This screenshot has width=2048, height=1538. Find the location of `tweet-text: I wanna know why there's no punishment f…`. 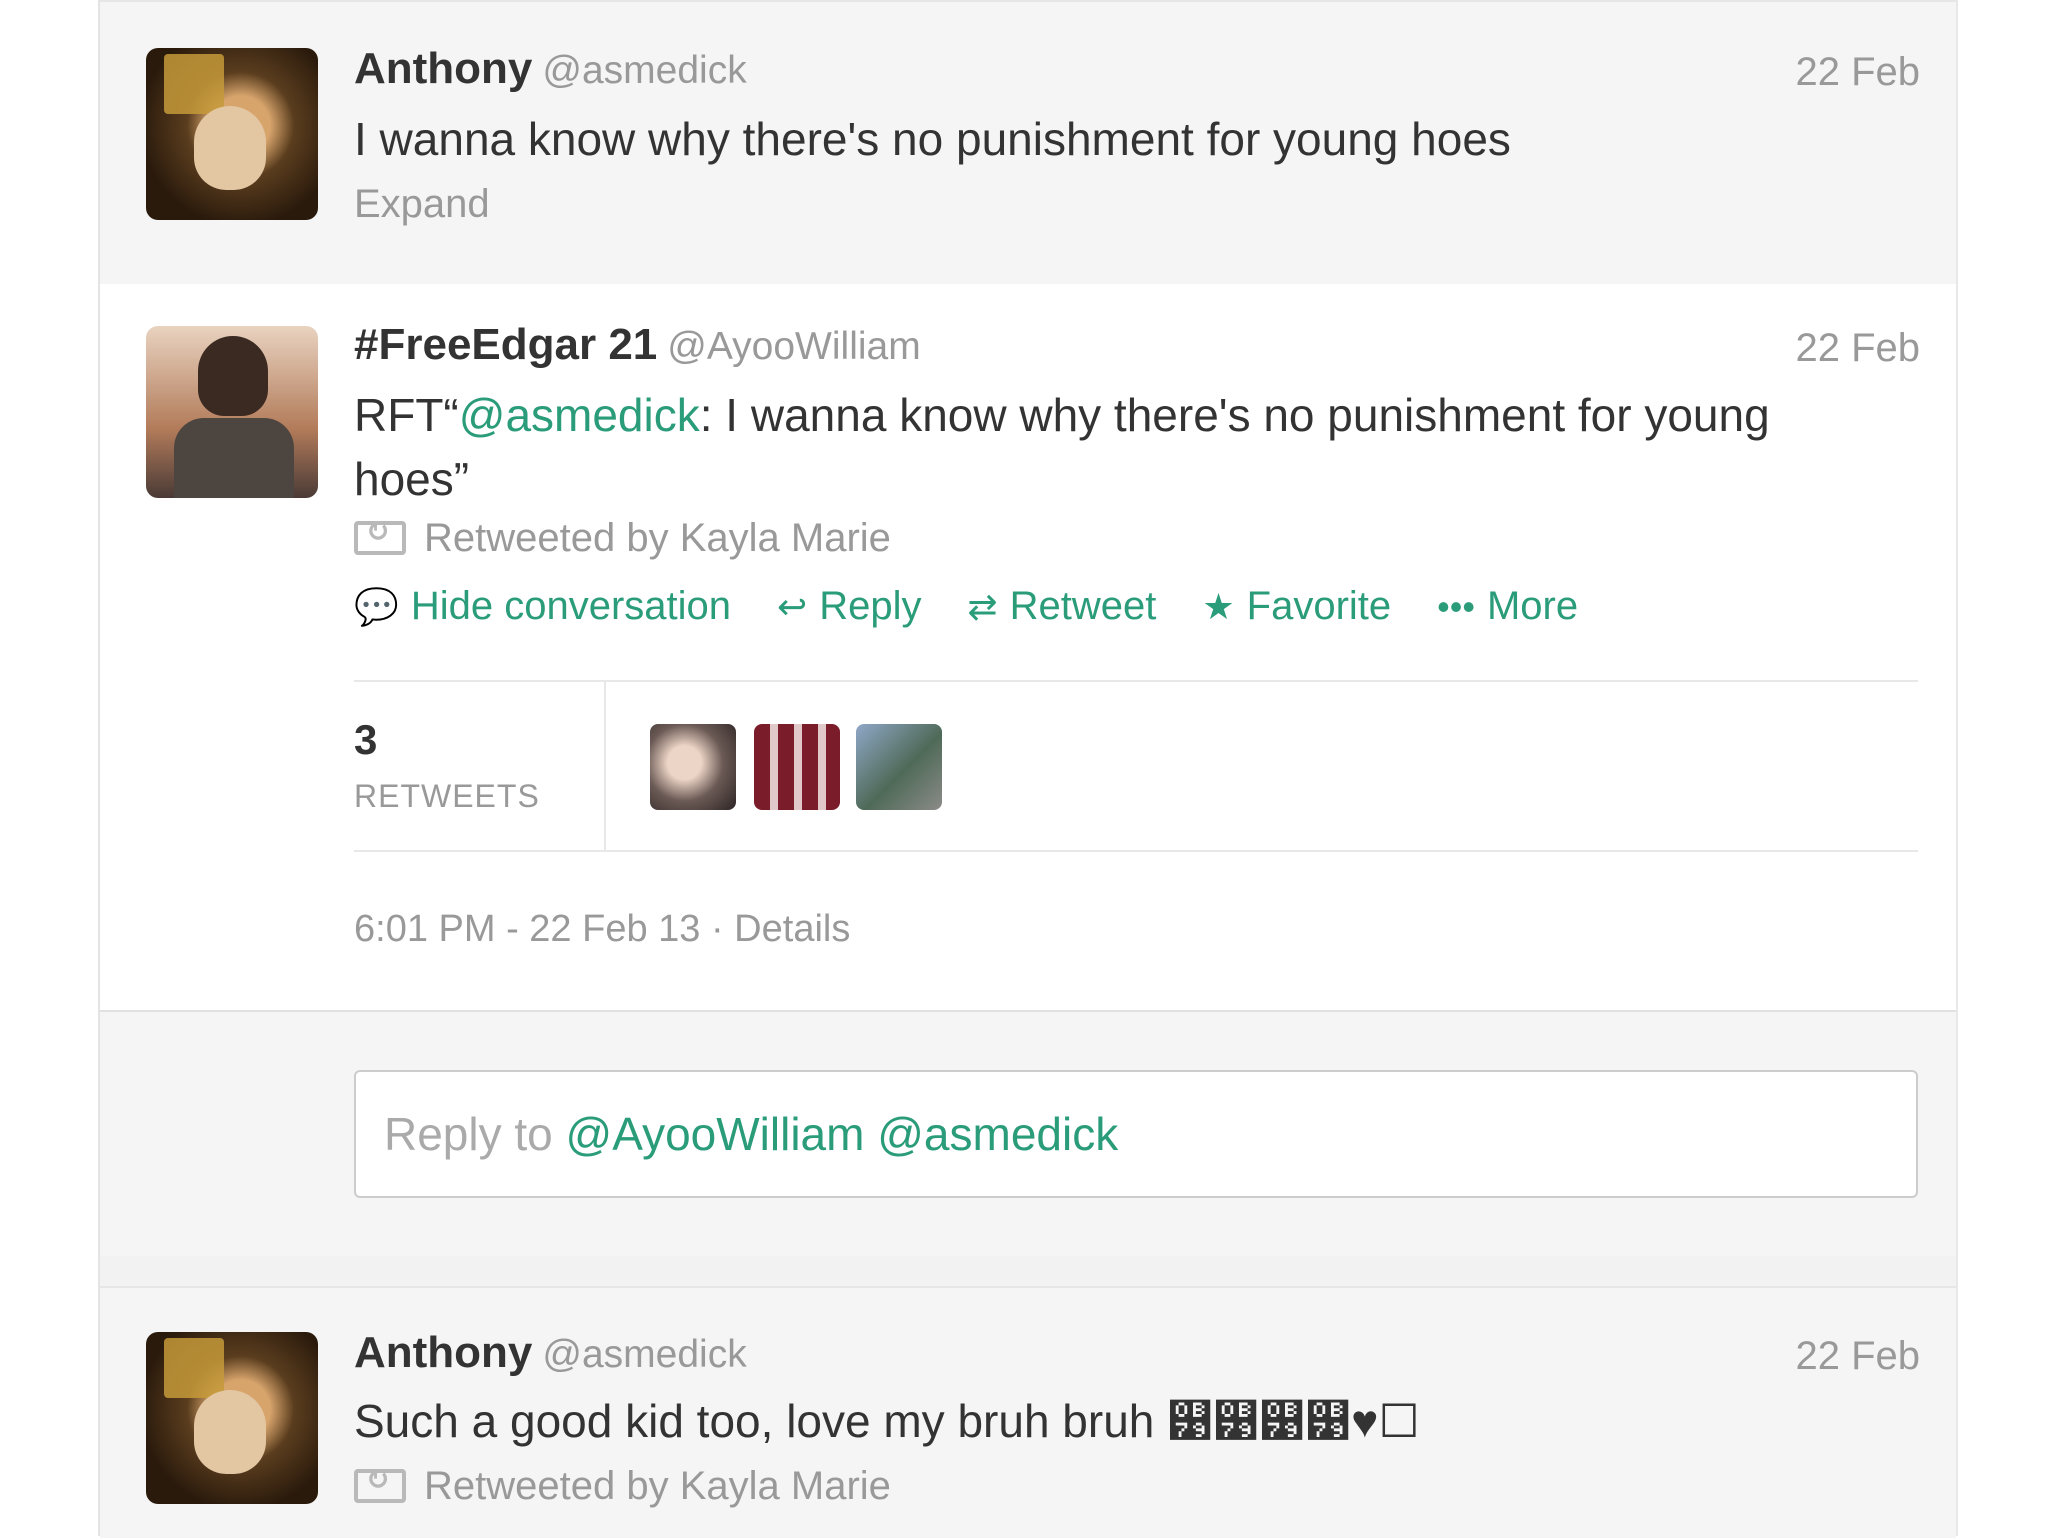

tweet-text: I wanna know why there's no punishment f… is located at coordinates (932, 139).